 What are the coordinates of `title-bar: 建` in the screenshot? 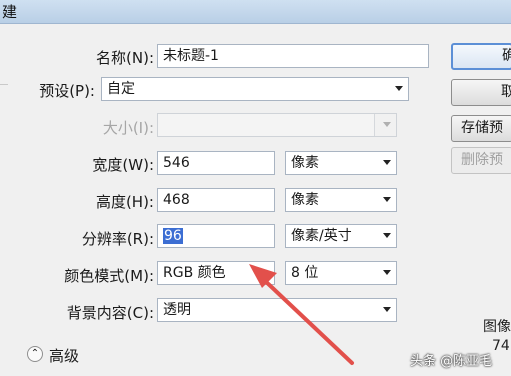 It's located at (255, 12).